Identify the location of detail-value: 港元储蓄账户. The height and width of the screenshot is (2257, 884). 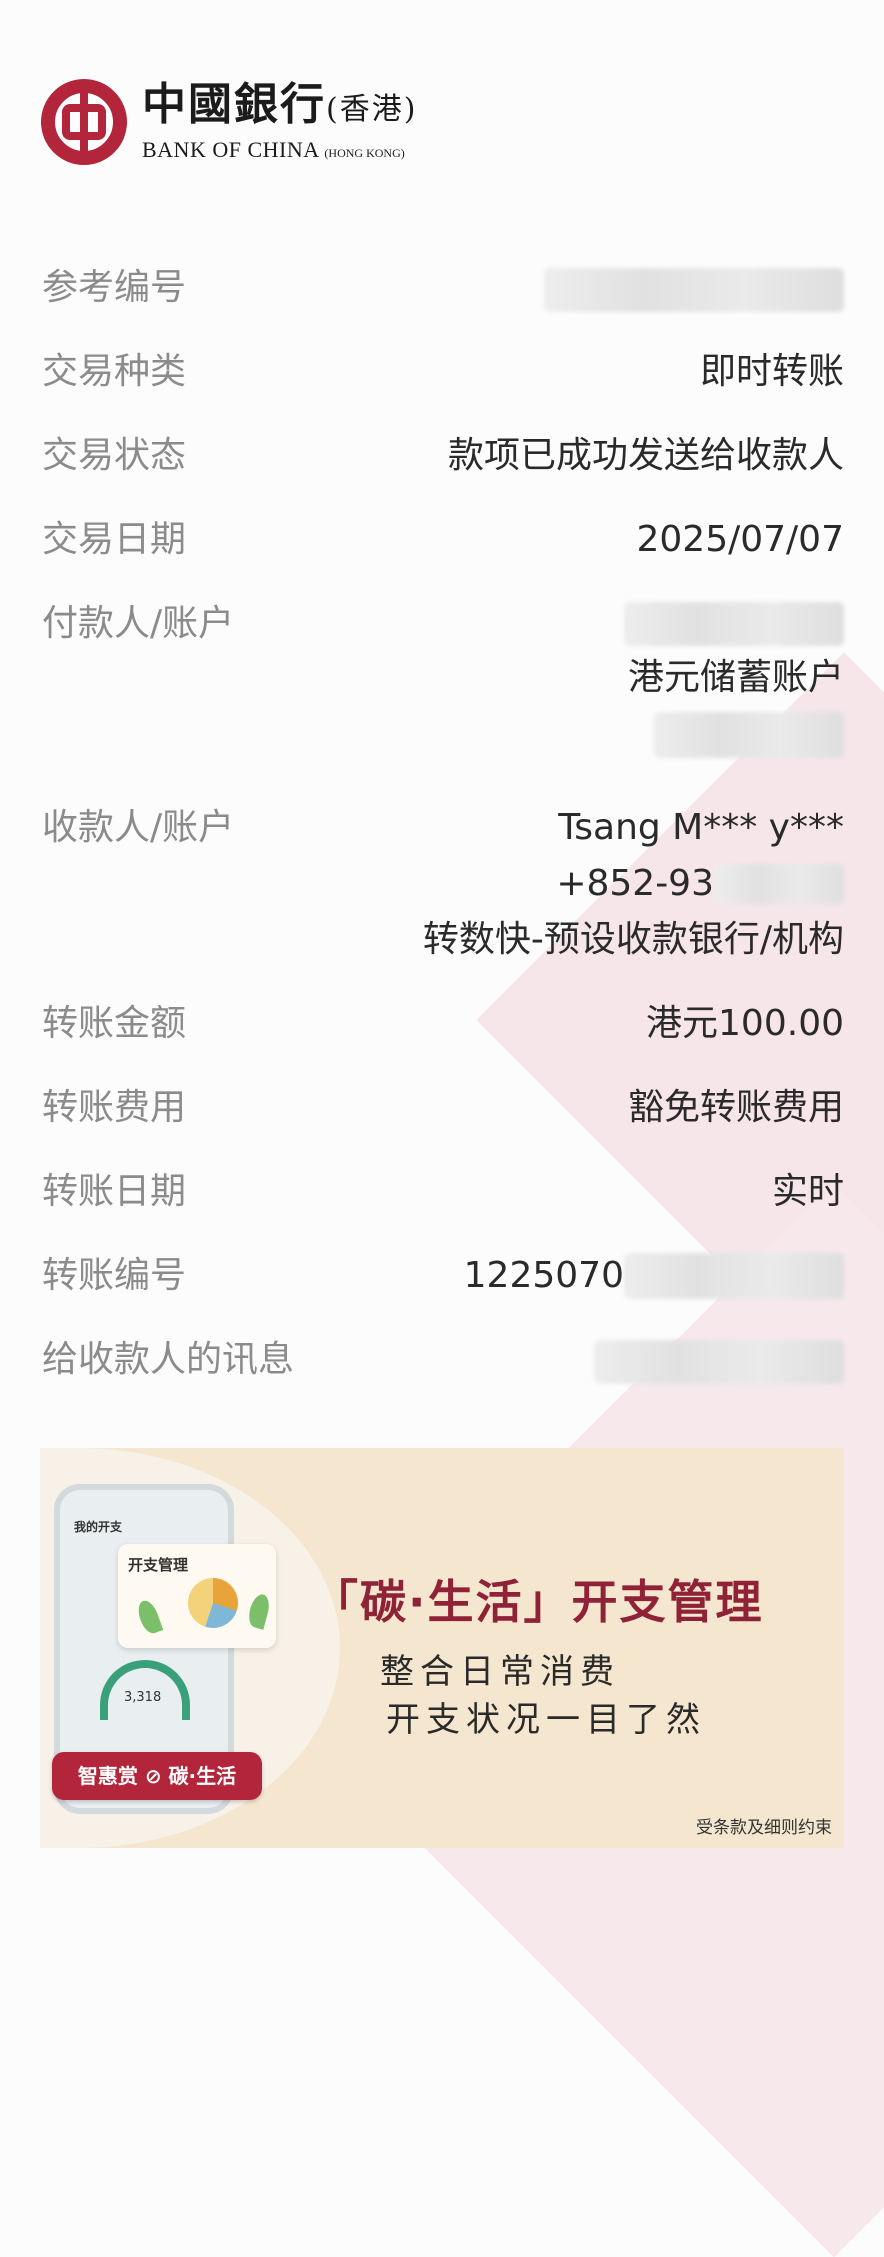
(734, 677).